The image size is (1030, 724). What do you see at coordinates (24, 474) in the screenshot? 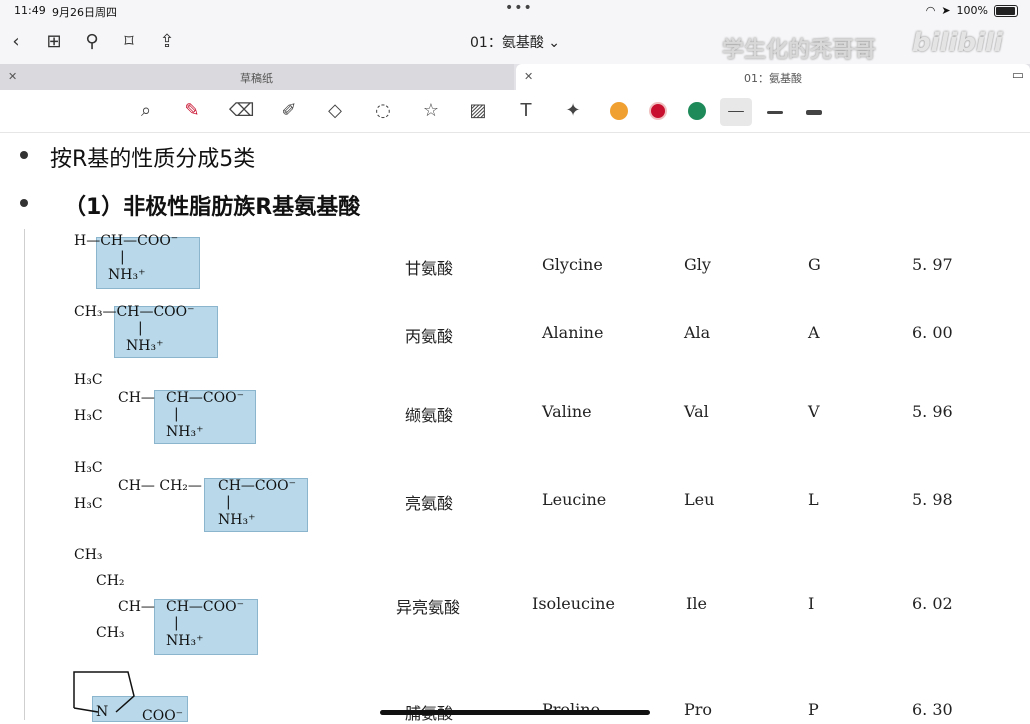
I see `left-rule` at bounding box center [24, 474].